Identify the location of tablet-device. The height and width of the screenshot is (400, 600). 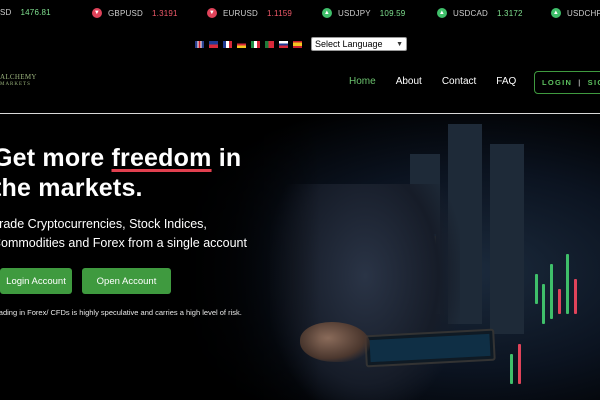
(430, 348).